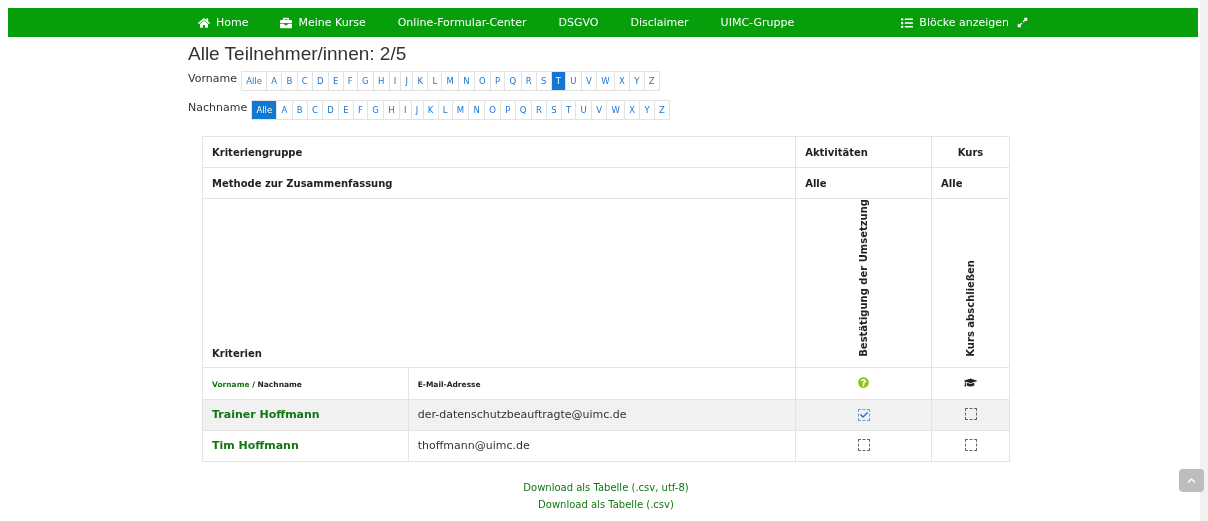  What do you see at coordinates (836, 152) in the screenshot?
I see `column-header: Aktivitäten` at bounding box center [836, 152].